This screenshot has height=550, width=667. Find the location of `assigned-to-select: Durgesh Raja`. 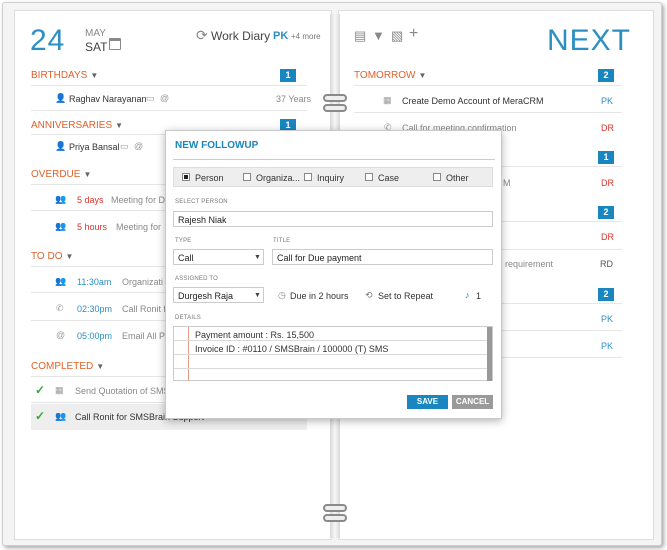

assigned-to-select: Durgesh Raja is located at coordinates (218, 295).